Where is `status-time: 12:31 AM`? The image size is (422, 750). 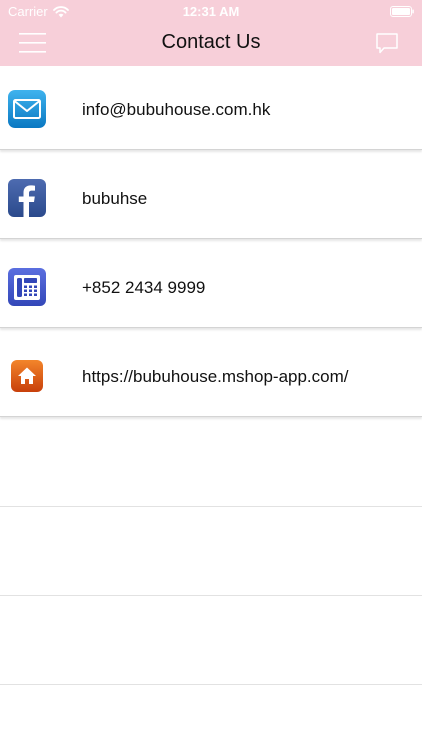
status-time: 12:31 AM is located at coordinates (211, 11).